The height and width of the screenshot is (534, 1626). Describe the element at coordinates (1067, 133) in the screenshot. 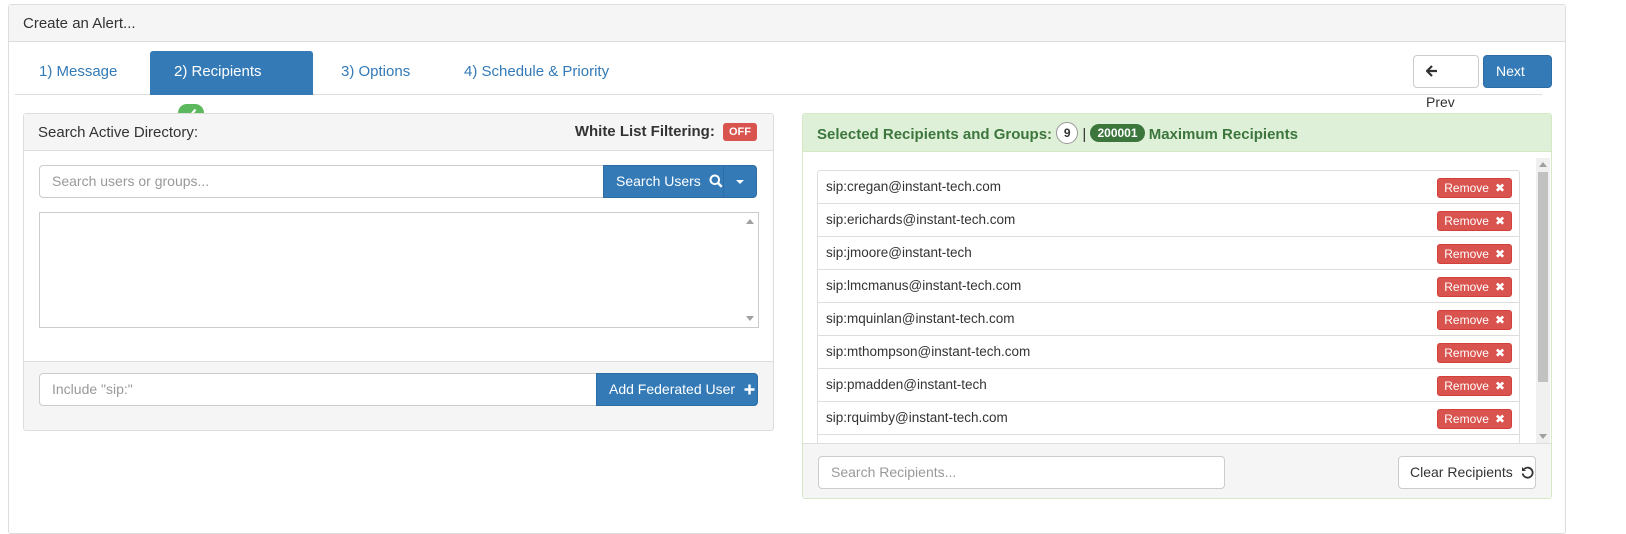

I see `recipient-count-badge: 9` at that location.